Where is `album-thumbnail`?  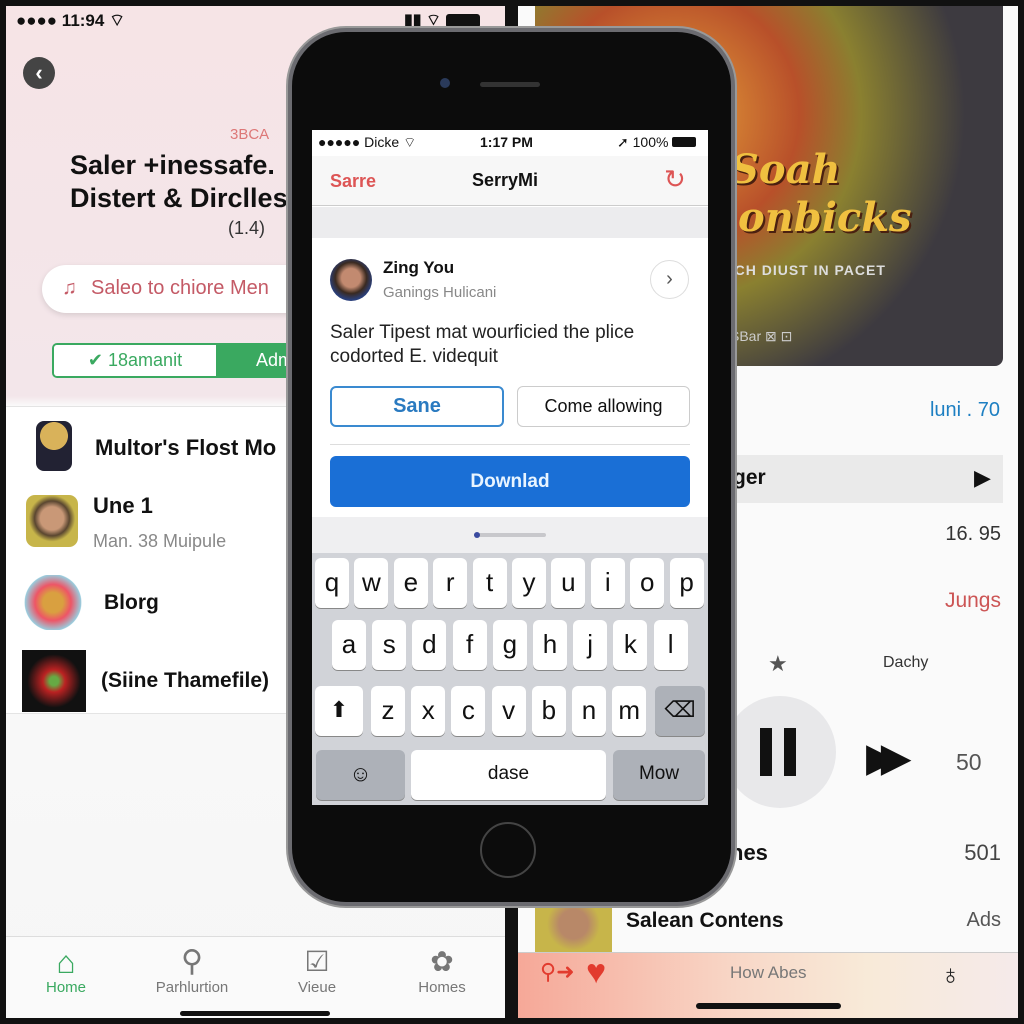 album-thumbnail is located at coordinates (54, 681).